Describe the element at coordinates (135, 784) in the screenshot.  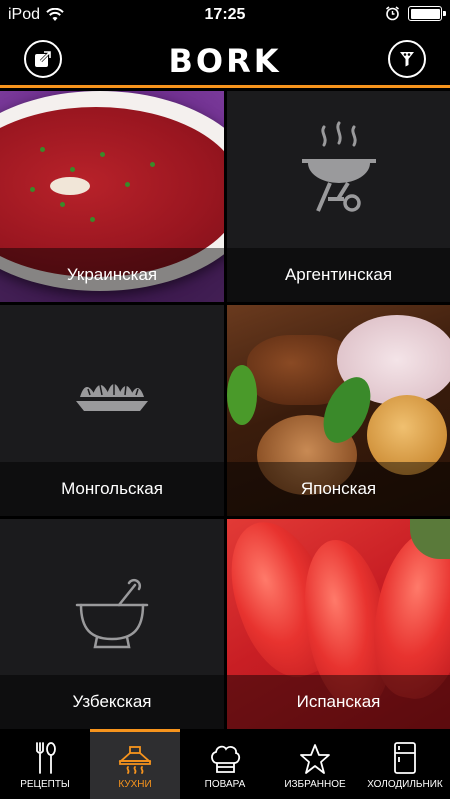
I see `tab-label: КУХНИ` at that location.